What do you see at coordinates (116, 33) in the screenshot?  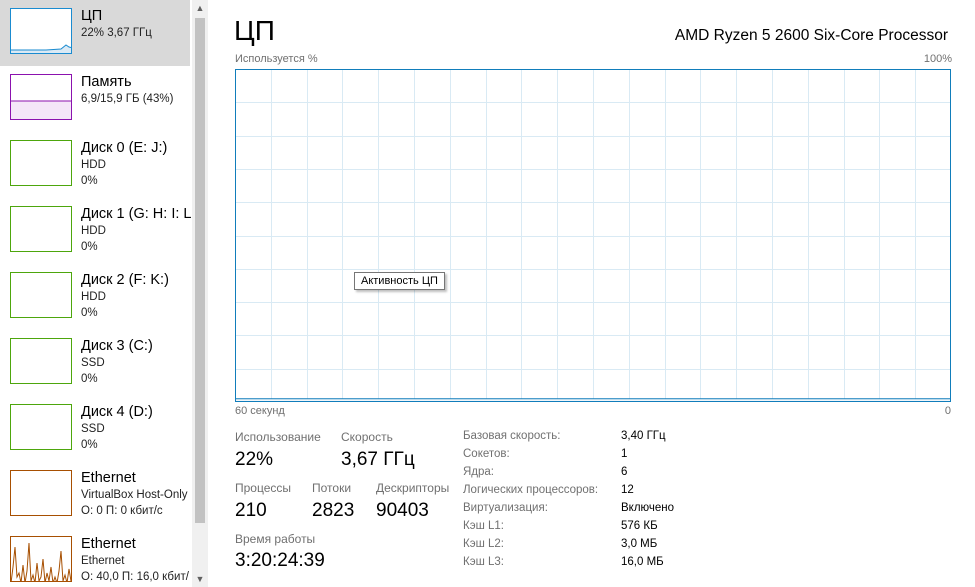 I see `sidebar-item-detail: 22% 3,67 ГГц` at bounding box center [116, 33].